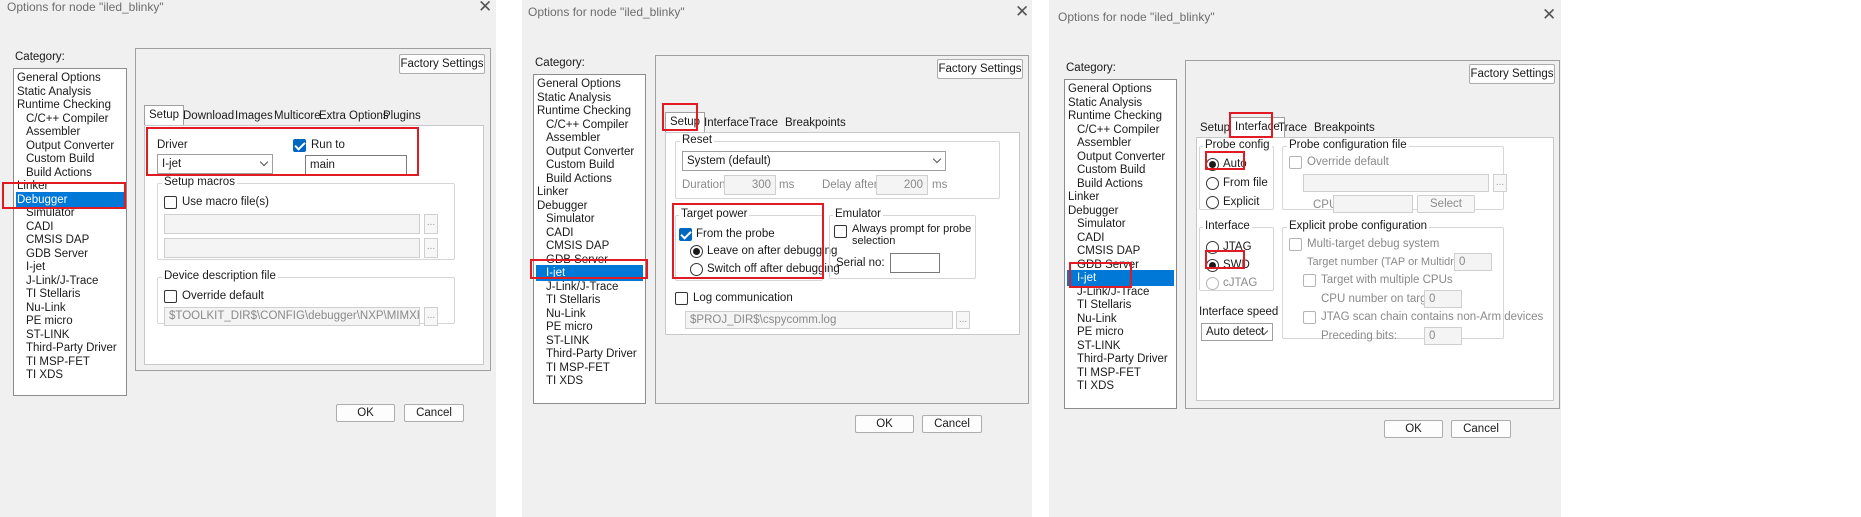  I want to click on target-number-input: 0, so click(1473, 262).